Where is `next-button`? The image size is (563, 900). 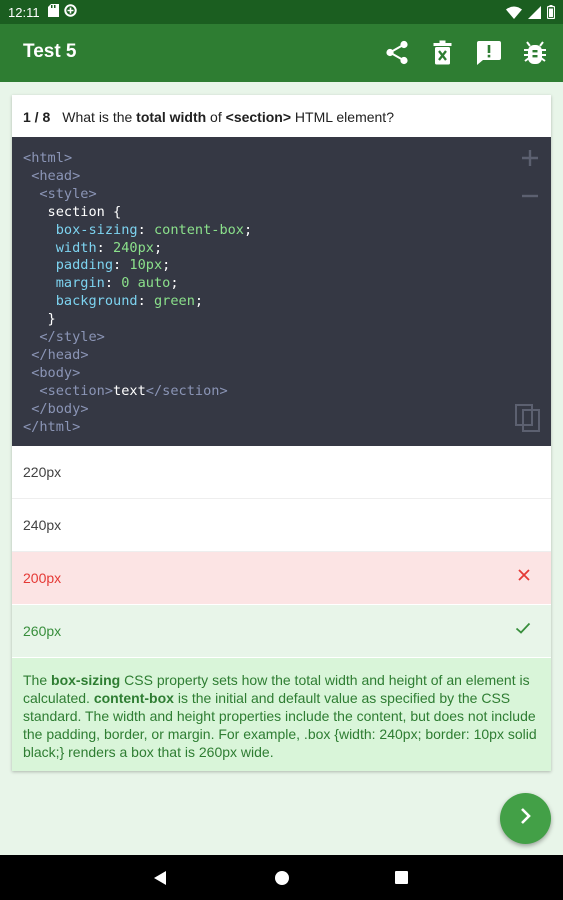 next-button is located at coordinates (525, 818).